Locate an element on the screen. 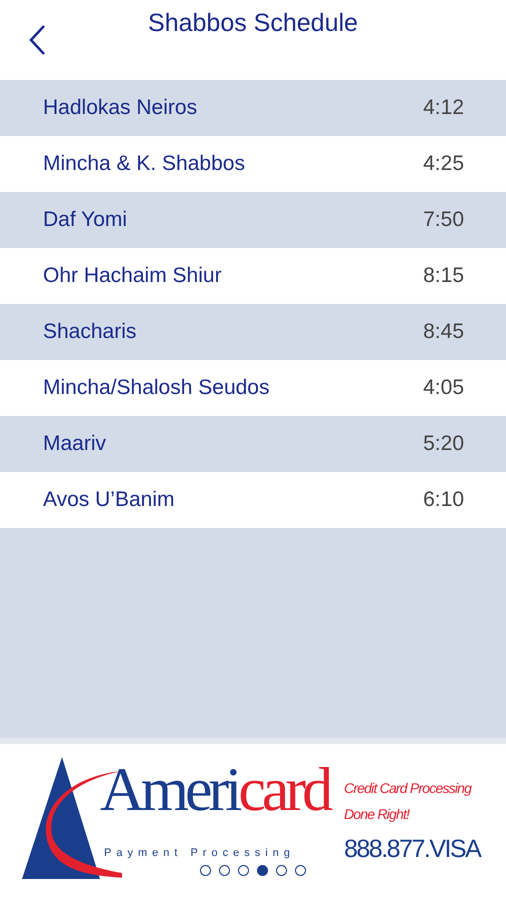 The height and width of the screenshot is (900, 506). event-time: 4:05 is located at coordinates (443, 388).